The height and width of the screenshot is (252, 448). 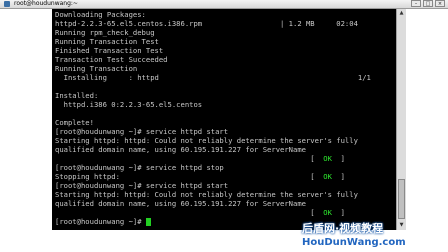 I want to click on close-button: ×, so click(x=440, y=3).